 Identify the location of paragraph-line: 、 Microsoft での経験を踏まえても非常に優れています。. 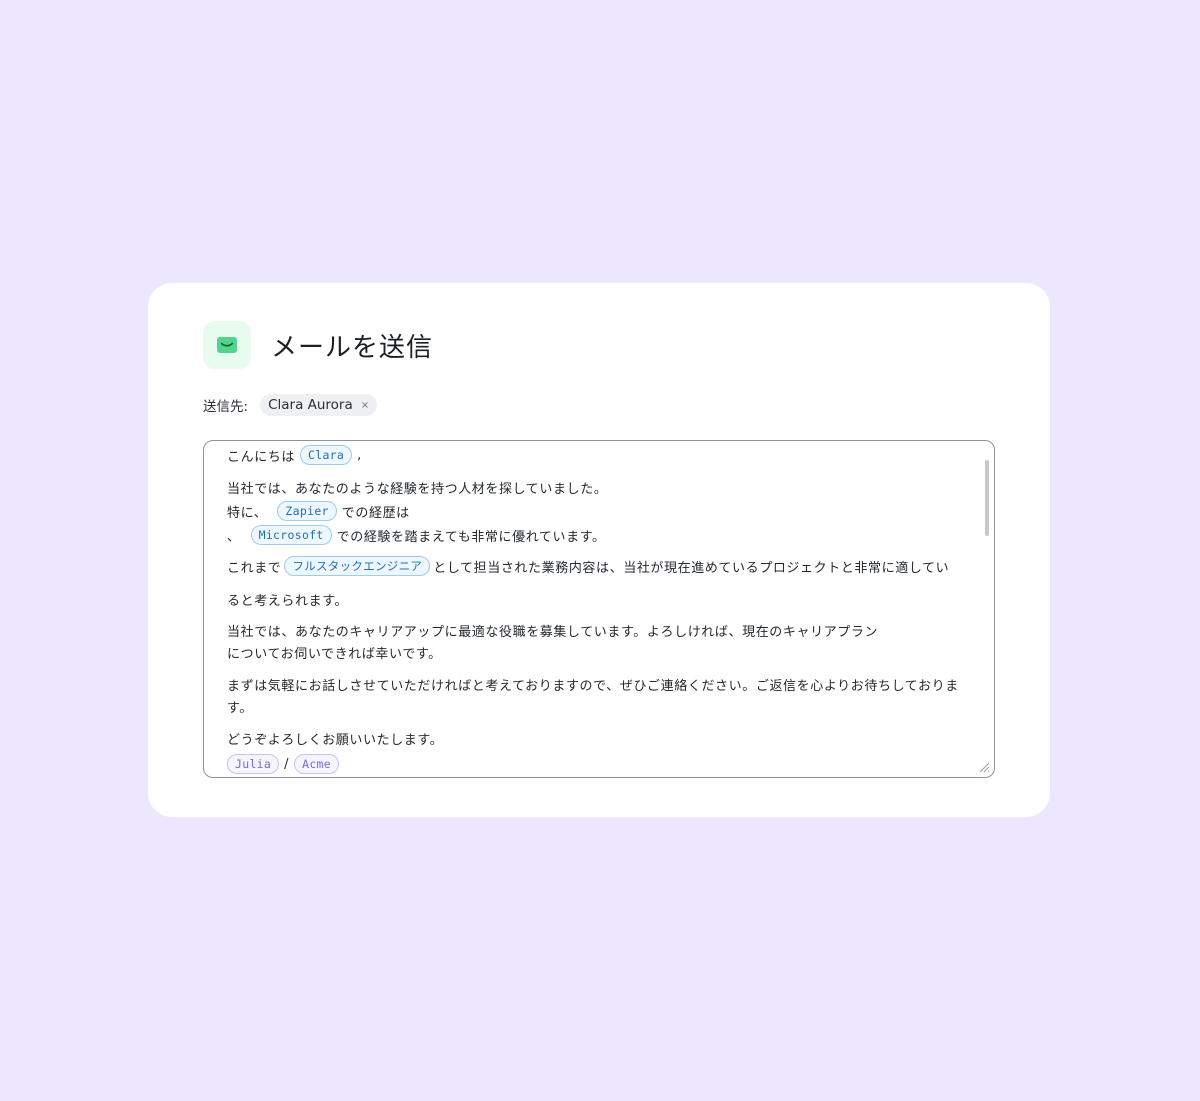
(416, 535).